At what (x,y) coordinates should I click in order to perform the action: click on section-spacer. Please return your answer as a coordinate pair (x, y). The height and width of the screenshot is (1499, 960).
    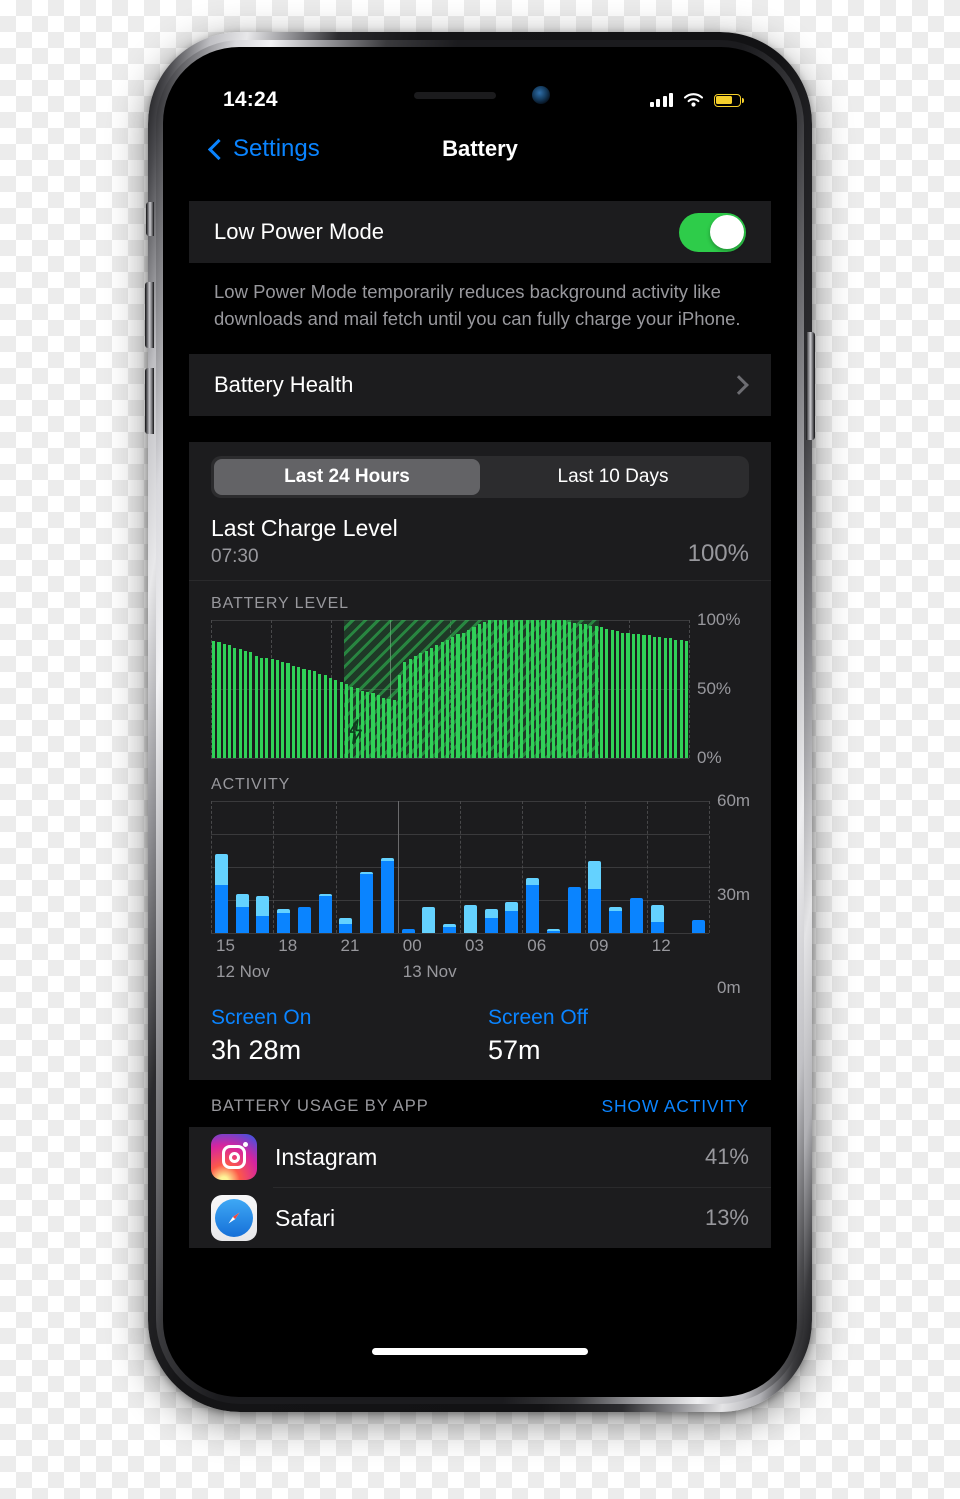
    Looking at the image, I should click on (480, 429).